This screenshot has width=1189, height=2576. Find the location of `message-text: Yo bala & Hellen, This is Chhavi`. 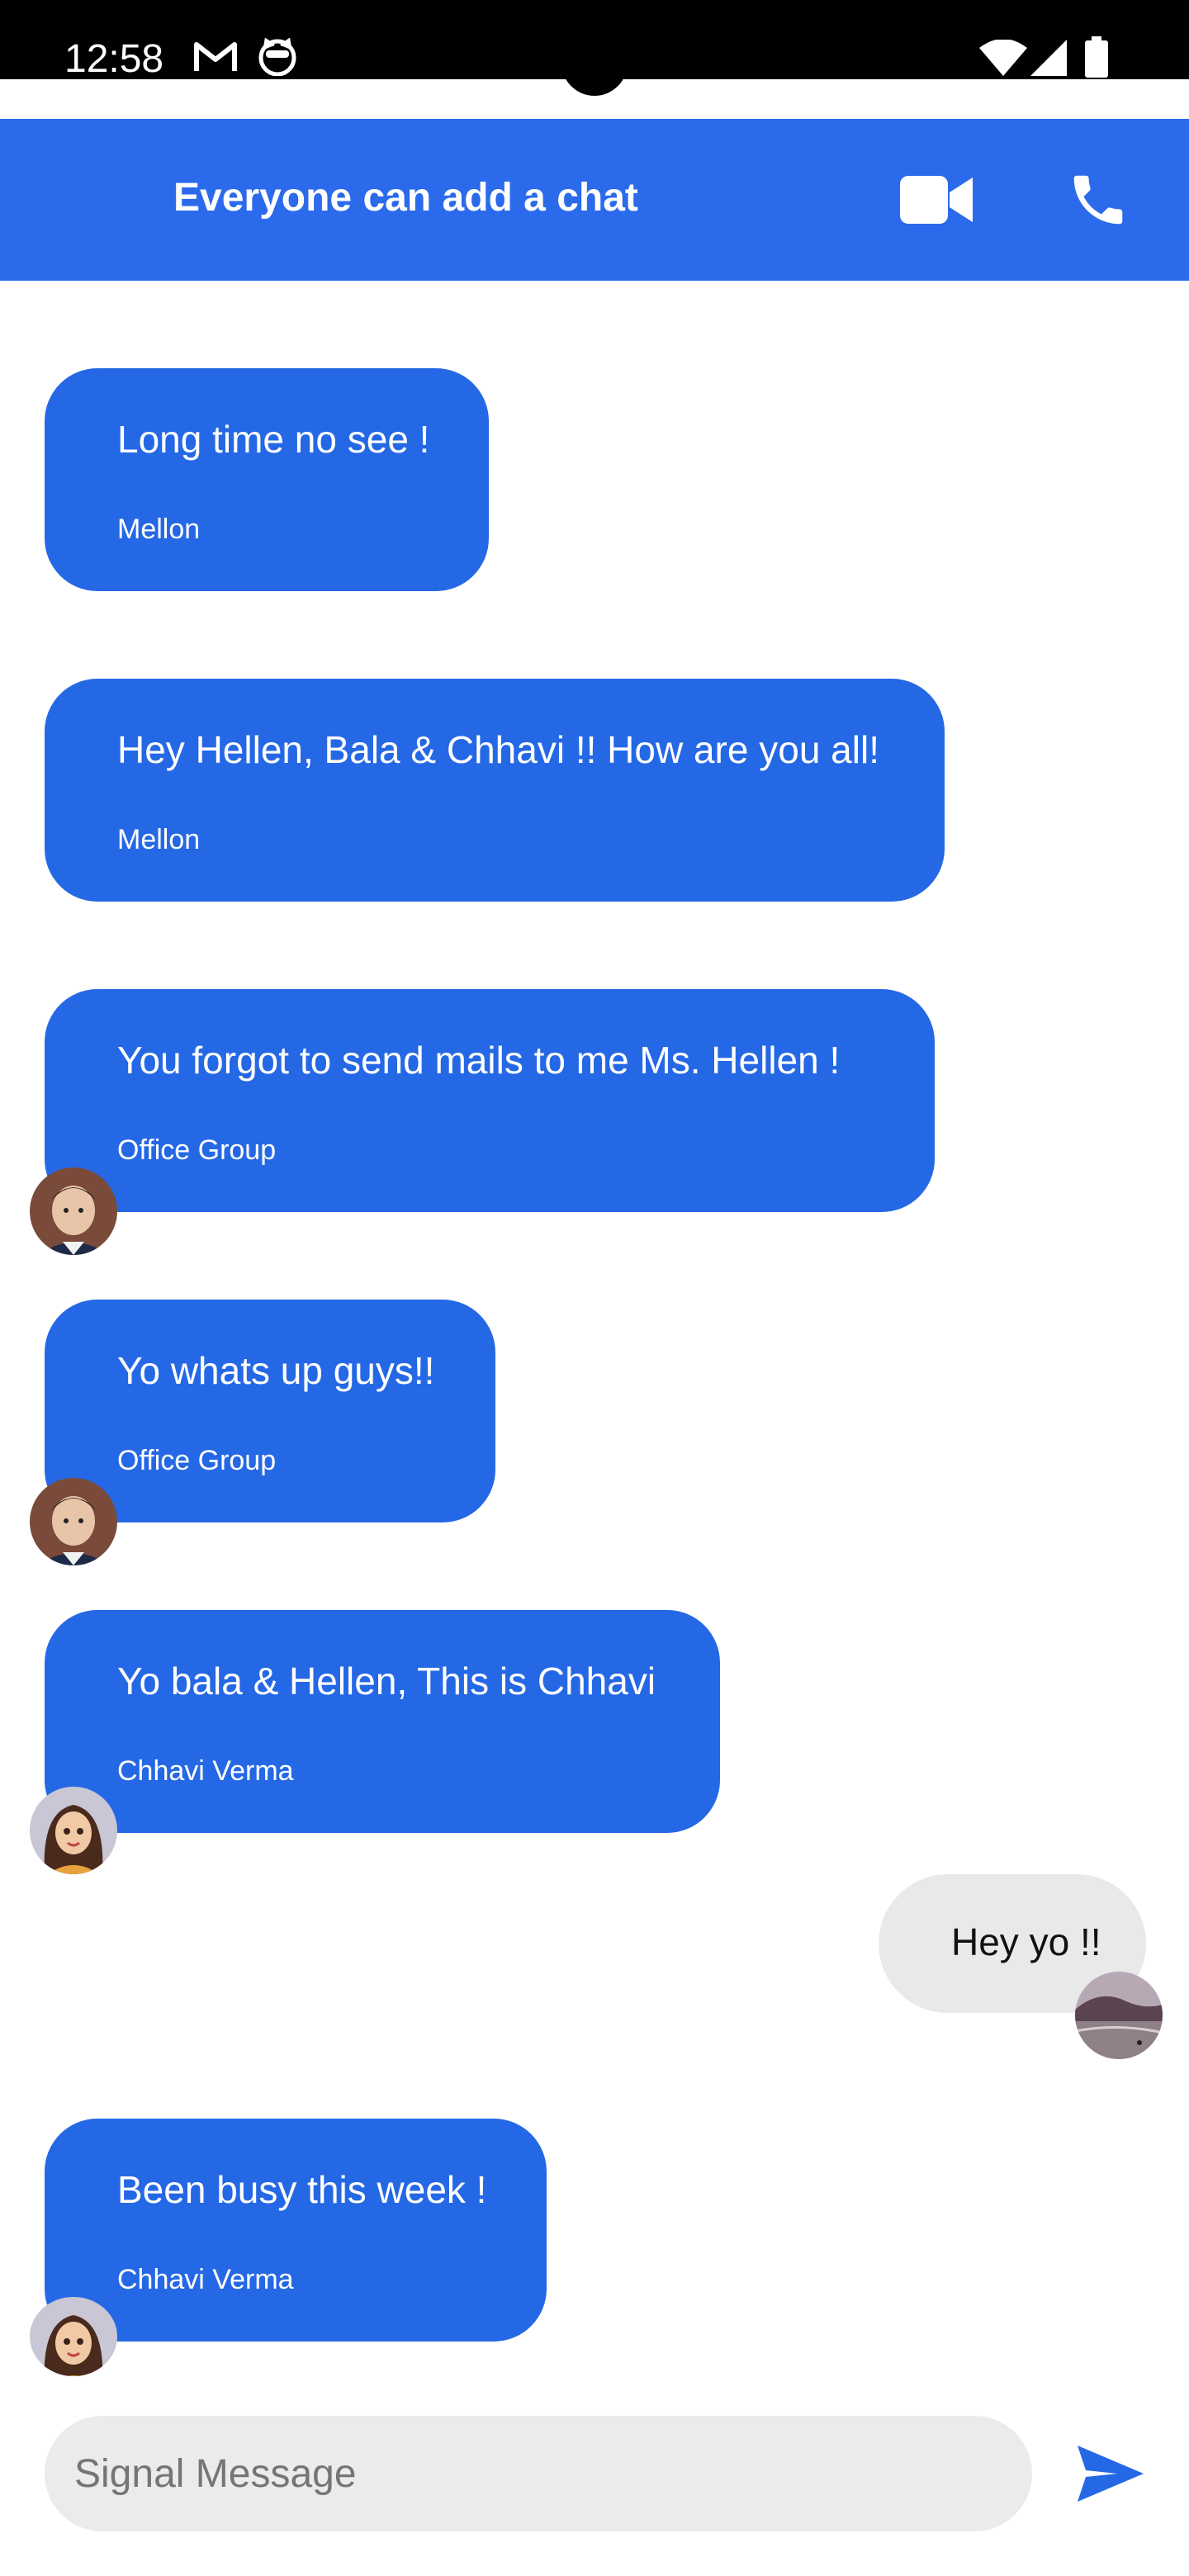

message-text: Yo bala & Hellen, This is Chhavi is located at coordinates (386, 1681).